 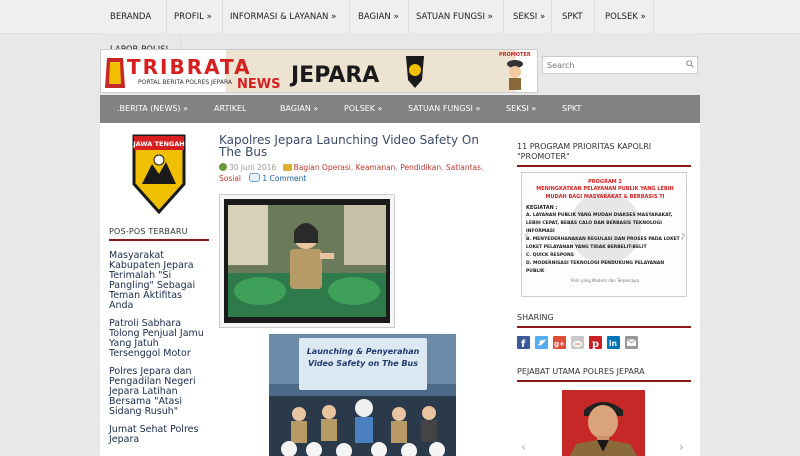 What do you see at coordinates (523, 447) in the screenshot?
I see `official-prev-arrow-icon: ‹` at bounding box center [523, 447].